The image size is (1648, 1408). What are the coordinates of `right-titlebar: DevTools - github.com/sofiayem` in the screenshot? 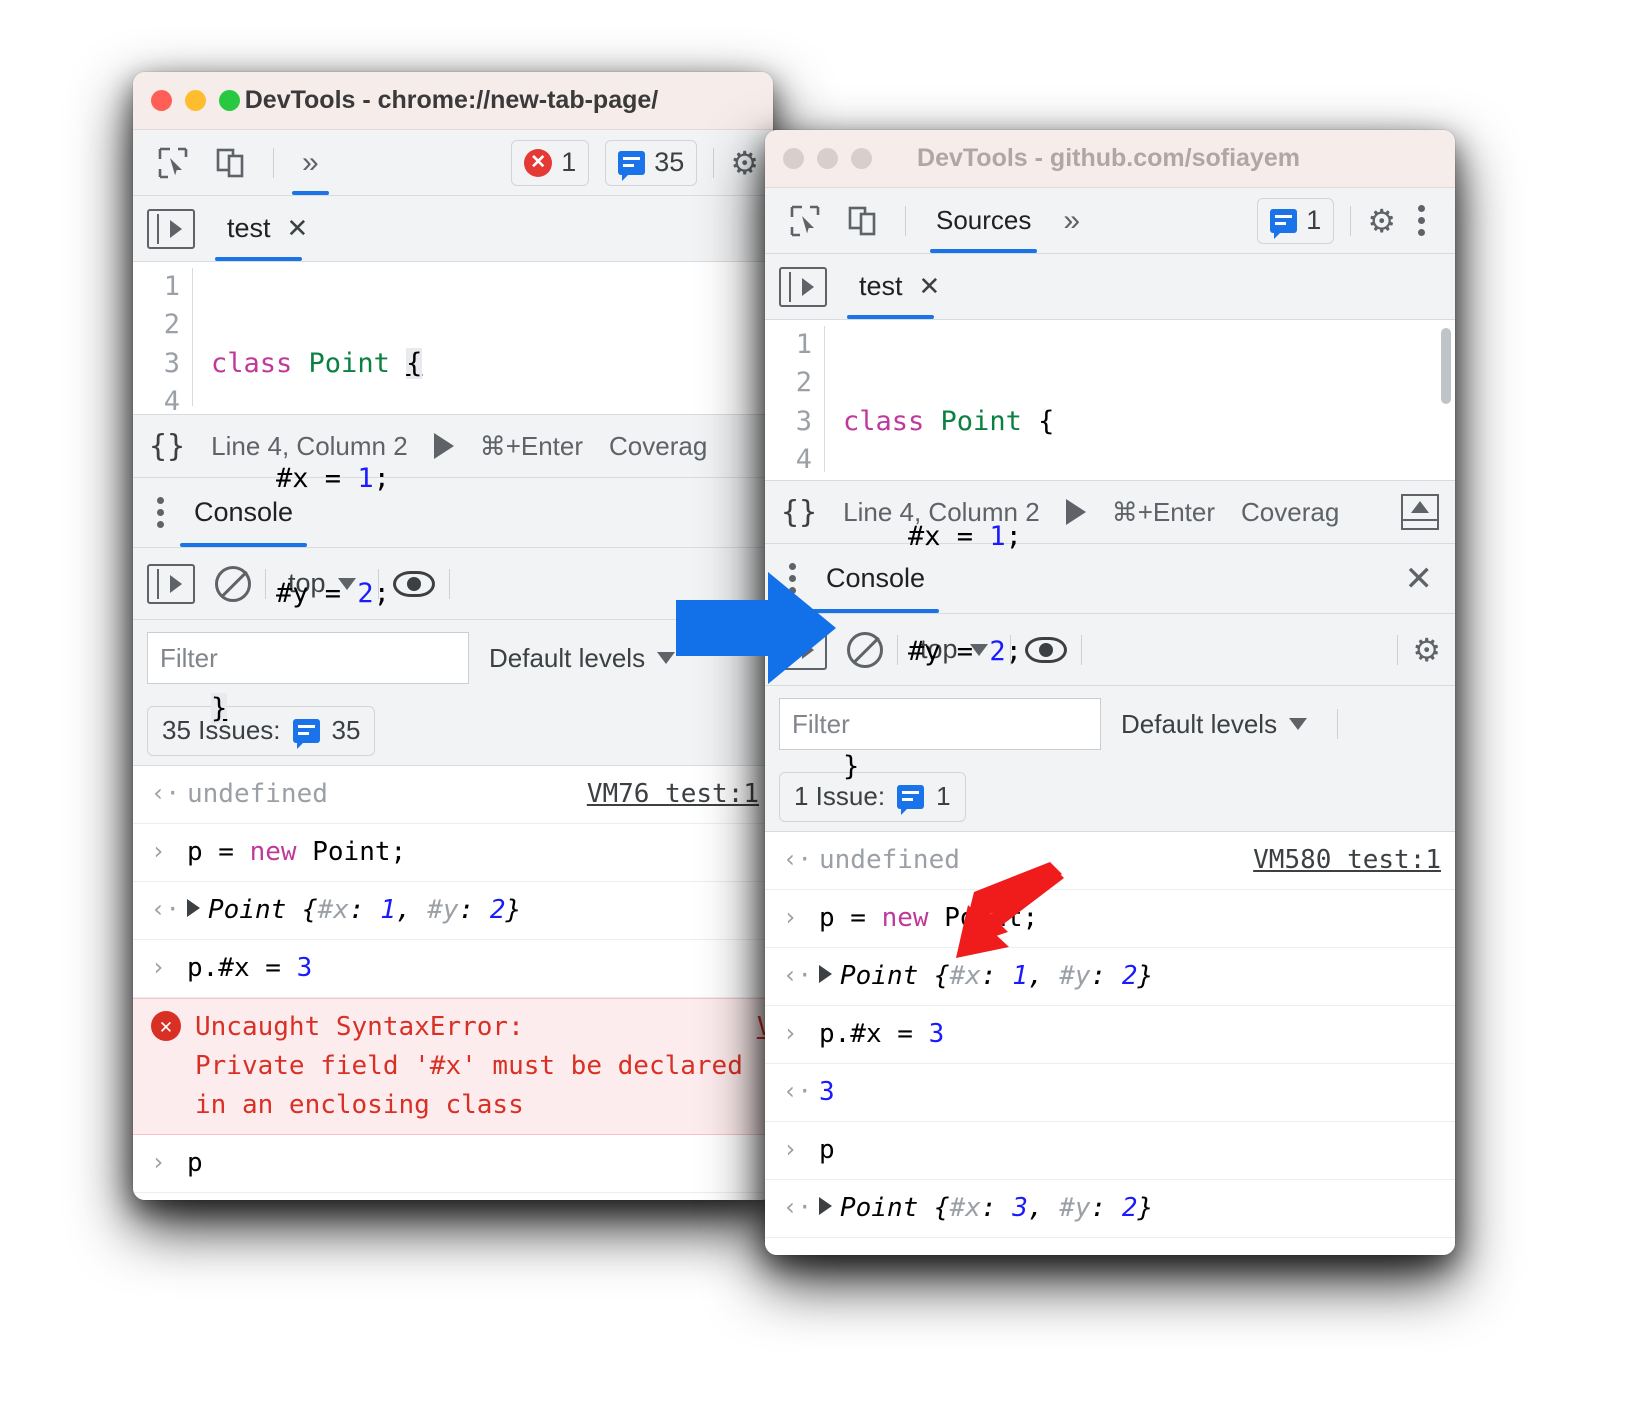 It's located at (1110, 159).